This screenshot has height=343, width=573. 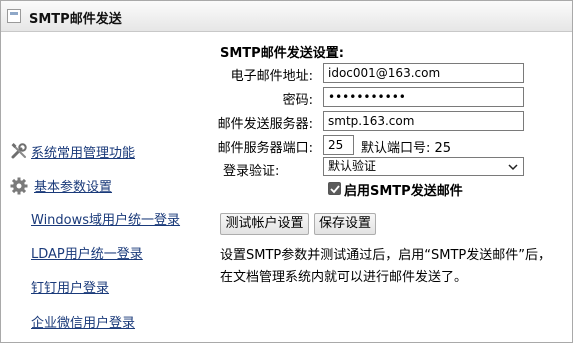 I want to click on chevron-down-icon, so click(x=513, y=167).